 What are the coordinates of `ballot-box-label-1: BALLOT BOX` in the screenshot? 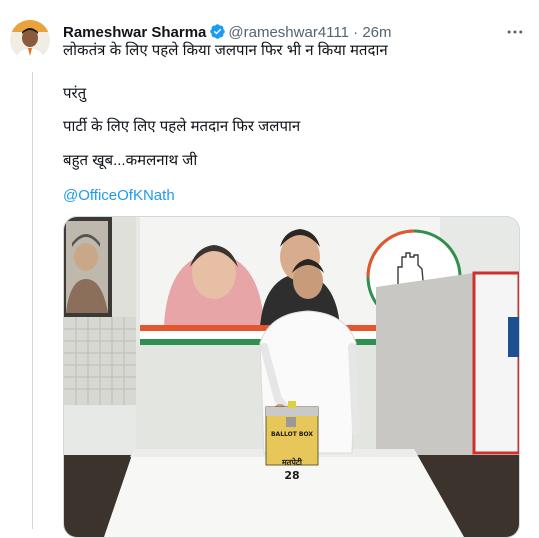 It's located at (292, 434).